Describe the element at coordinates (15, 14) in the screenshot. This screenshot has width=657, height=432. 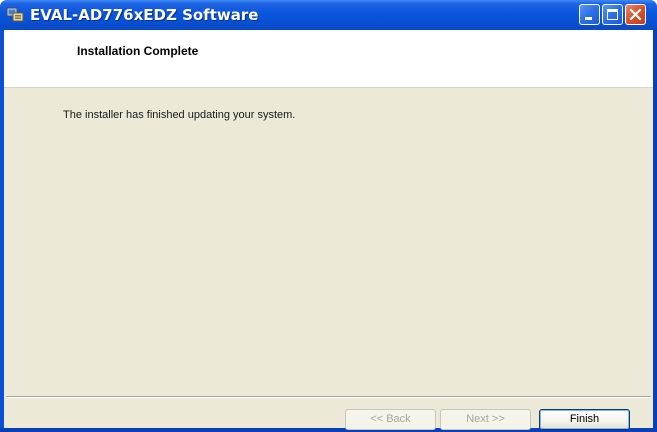
I see `installer-app-icon` at that location.